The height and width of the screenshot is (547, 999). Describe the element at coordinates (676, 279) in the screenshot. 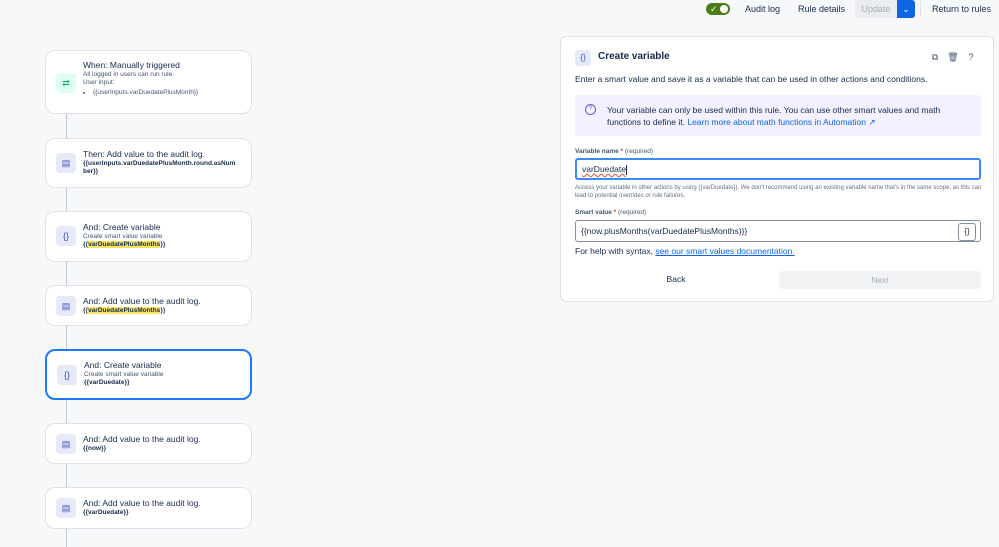

I see `back-button: Back` at that location.